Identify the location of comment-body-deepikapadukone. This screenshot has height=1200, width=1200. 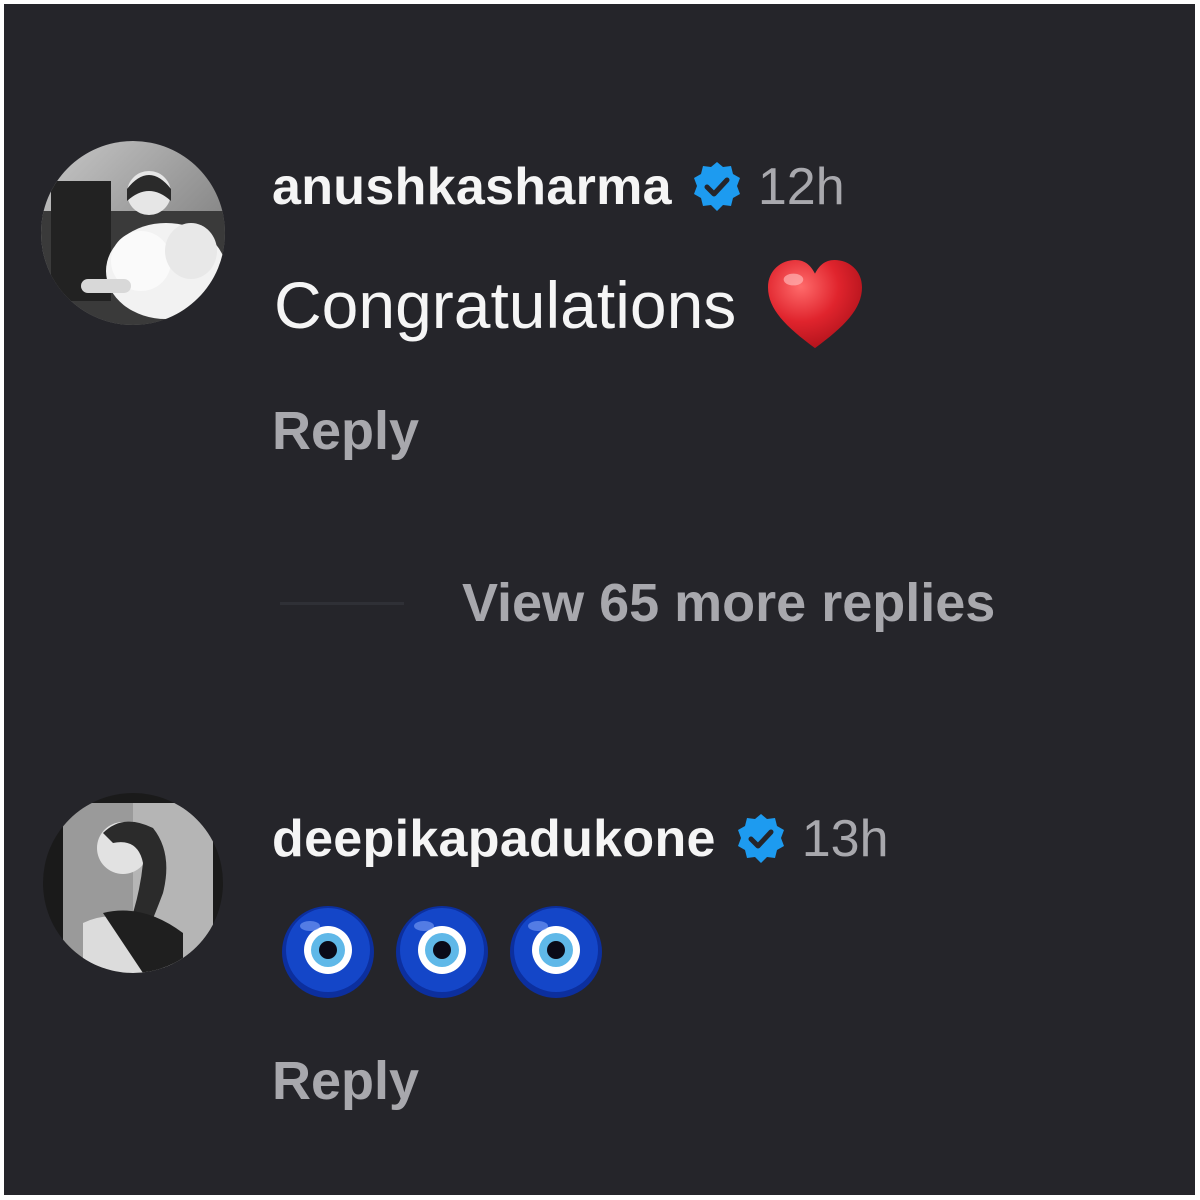
(451, 952).